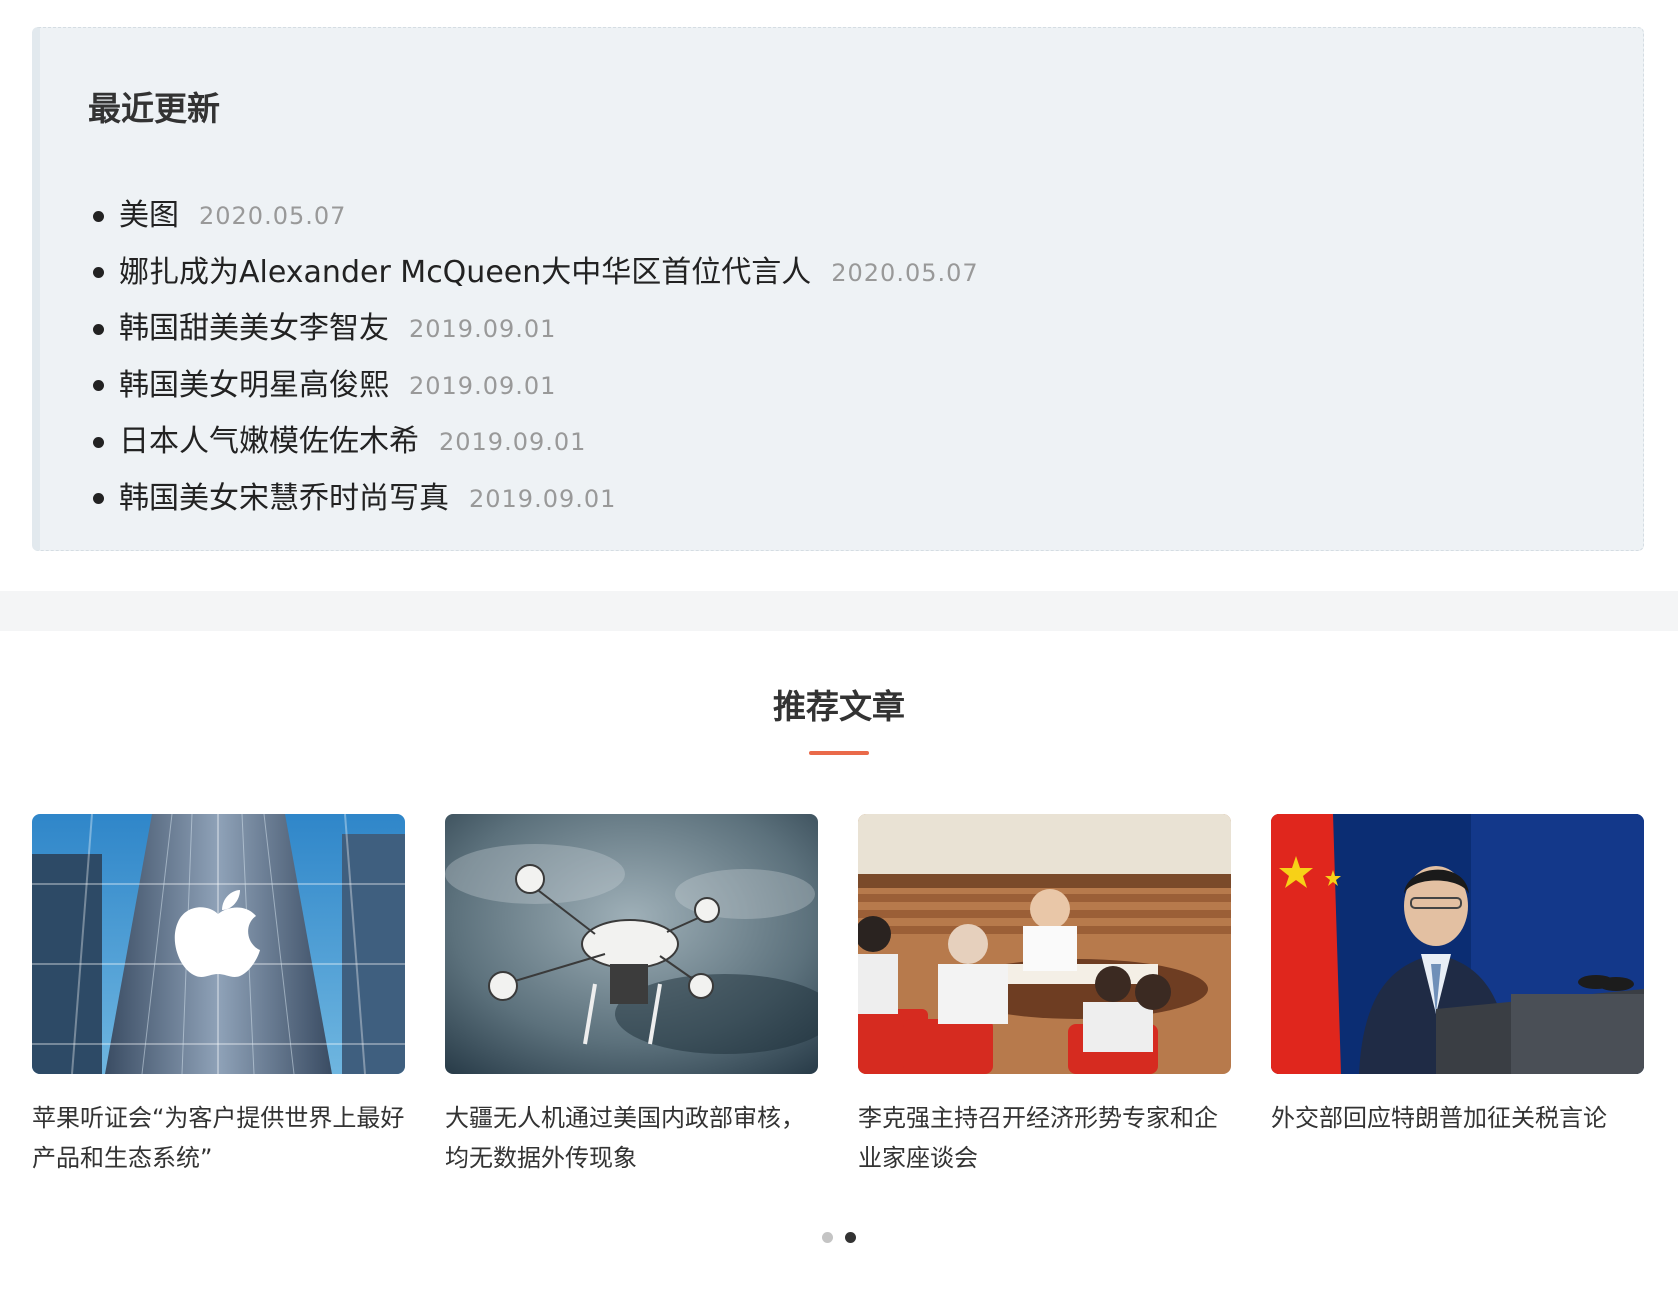 This screenshot has height=1300, width=1678. Describe the element at coordinates (827, 1237) in the screenshot. I see `carousel-dot` at that location.